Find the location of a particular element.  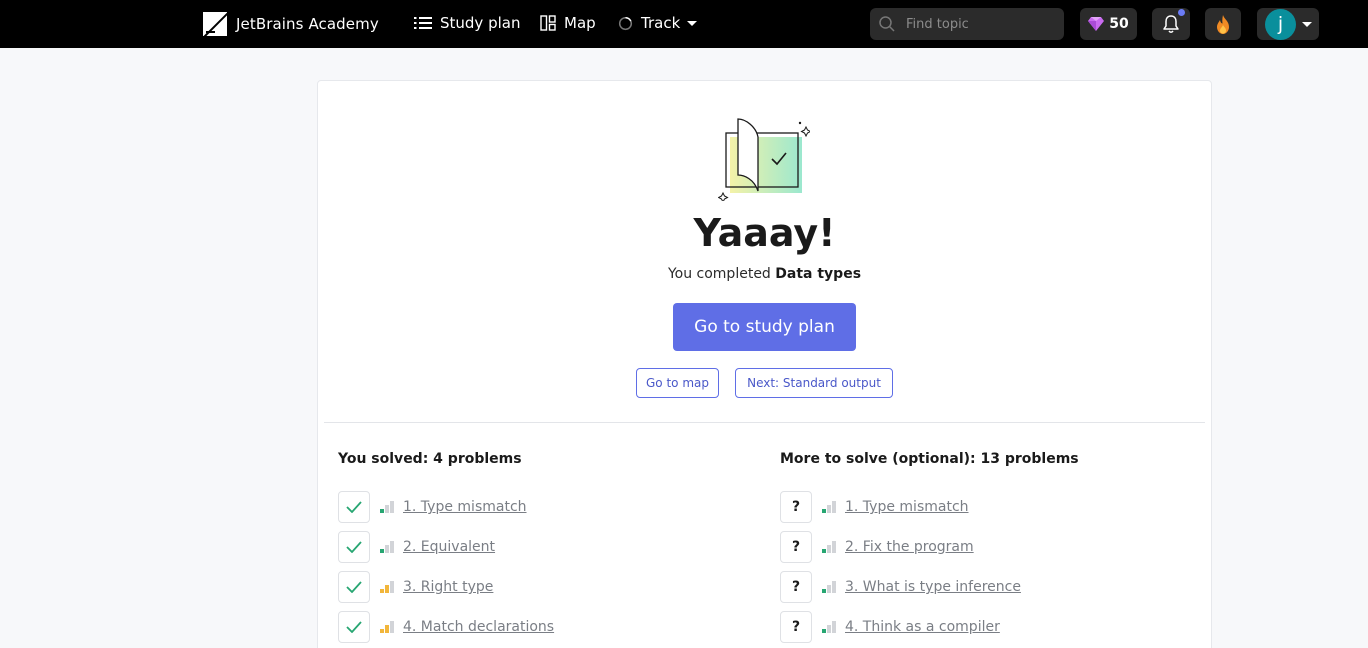

completed-topic-name: Data types is located at coordinates (818, 274).